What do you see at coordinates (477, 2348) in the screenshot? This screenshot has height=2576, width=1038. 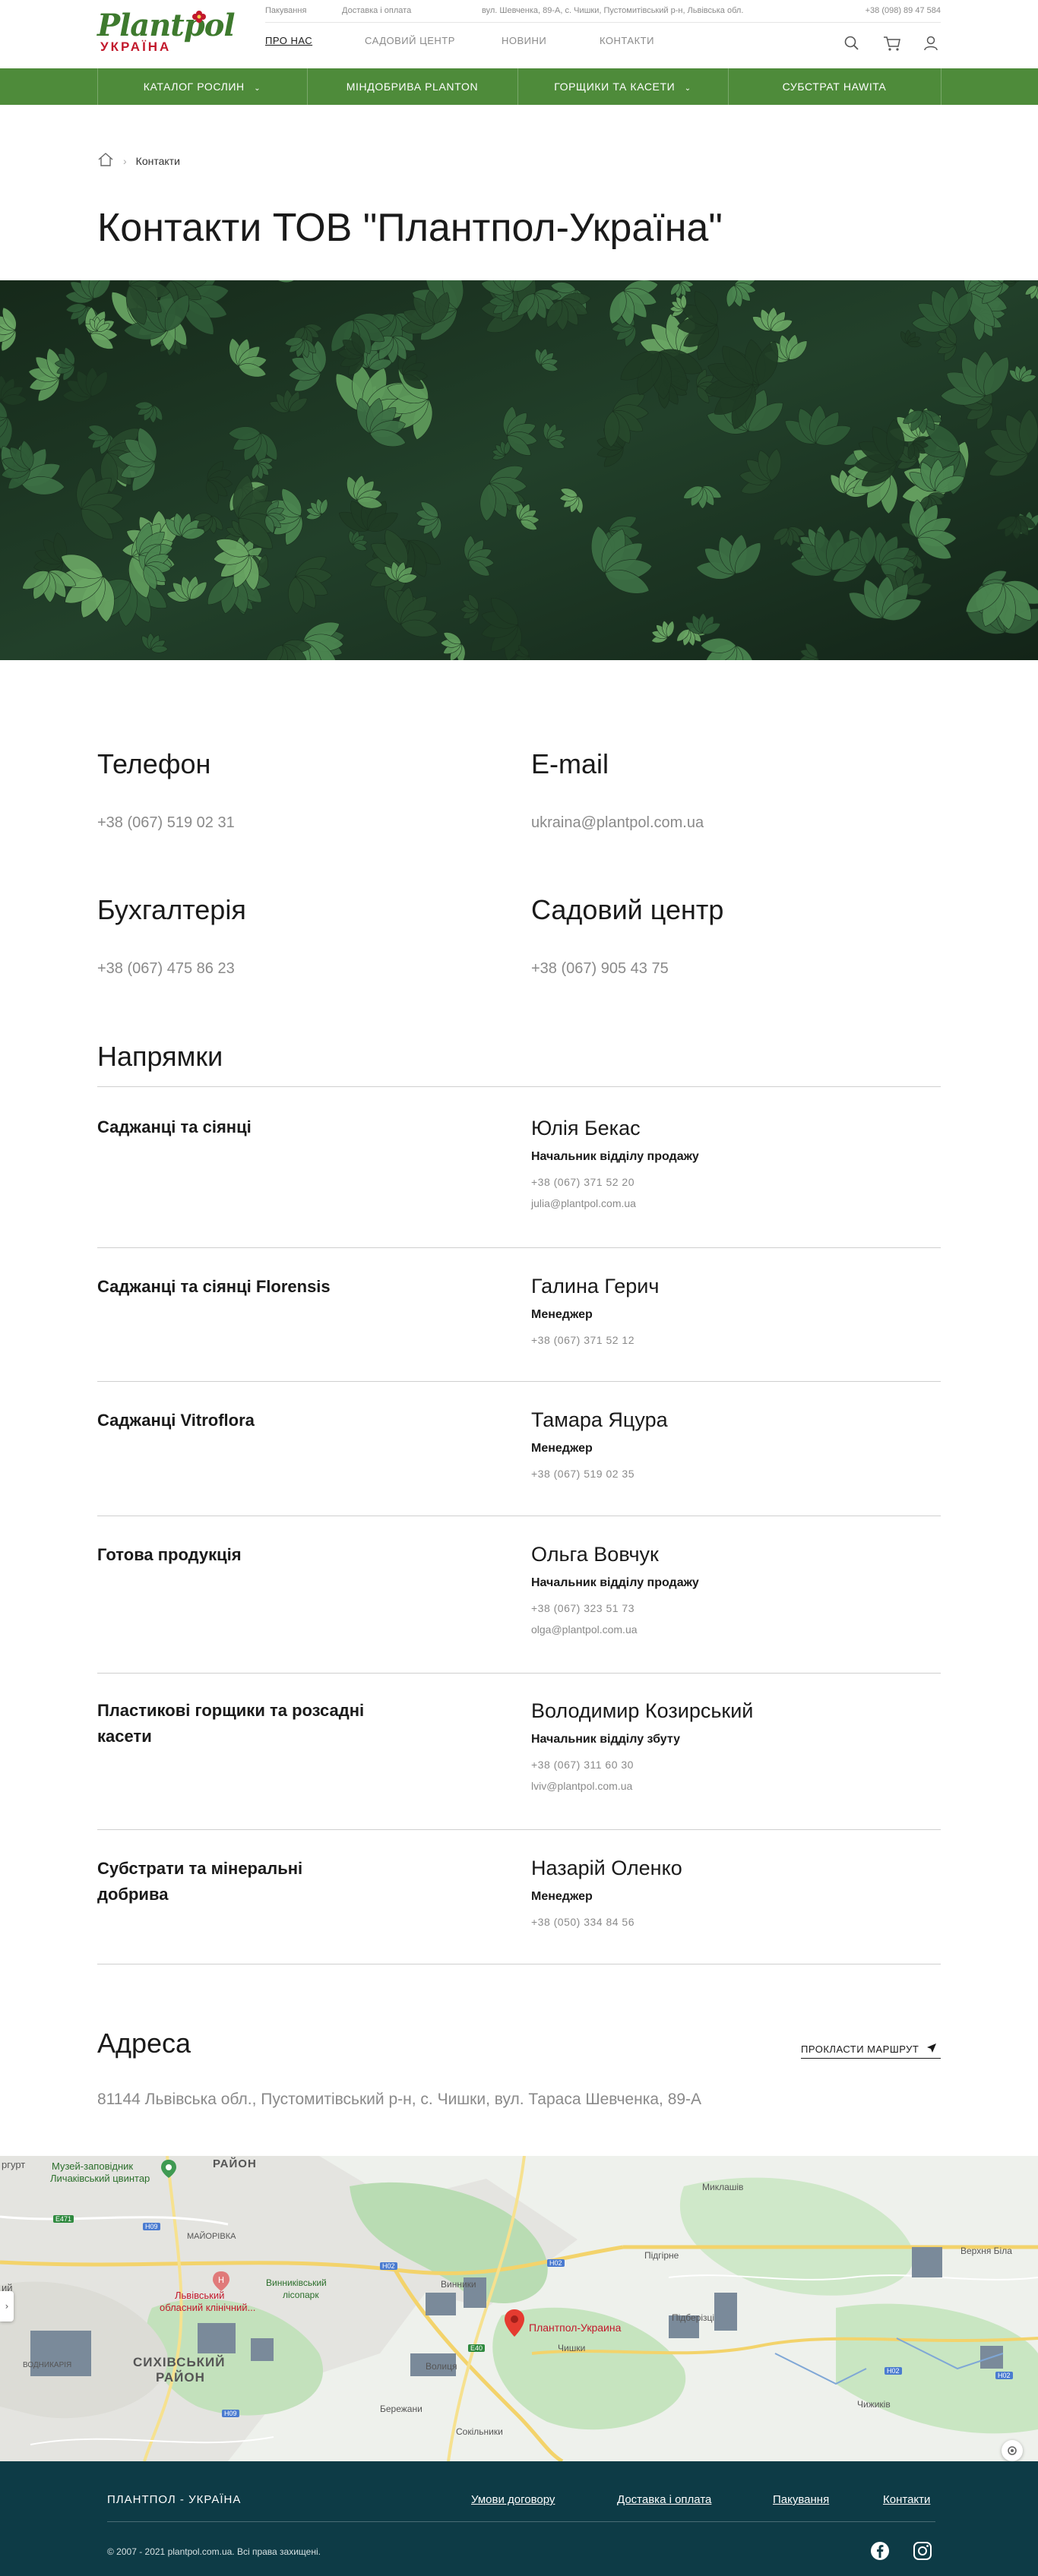 I see `road-badge: E40` at bounding box center [477, 2348].